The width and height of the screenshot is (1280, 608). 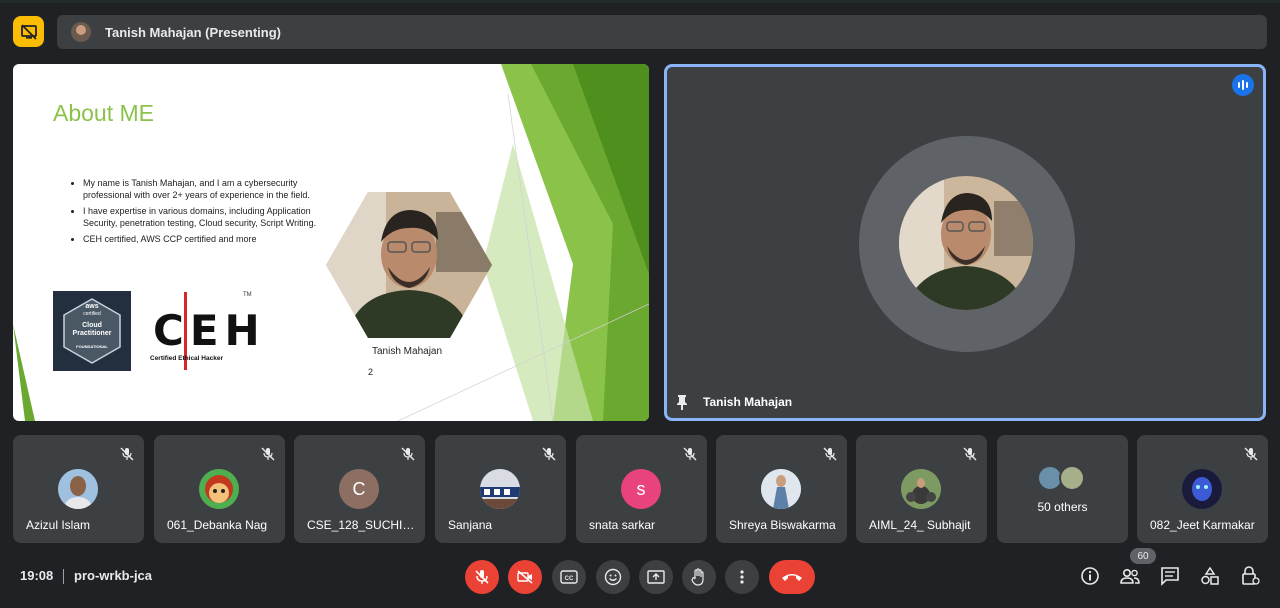 I want to click on speaker-name-label: Tanish Mahajan, so click(x=748, y=402).